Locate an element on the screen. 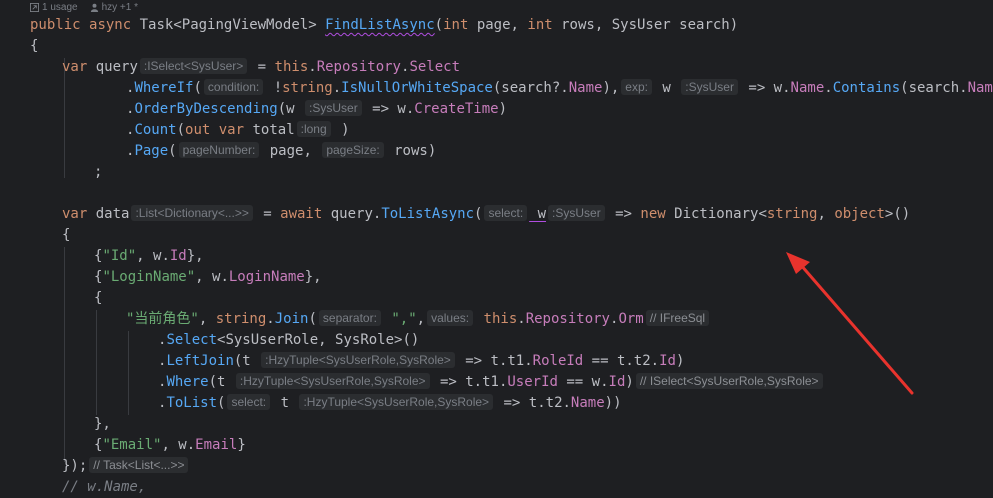 Image resolution: width=993 pixels, height=498 pixels. type-hint: :List<Dictionary<...>> is located at coordinates (192, 213).